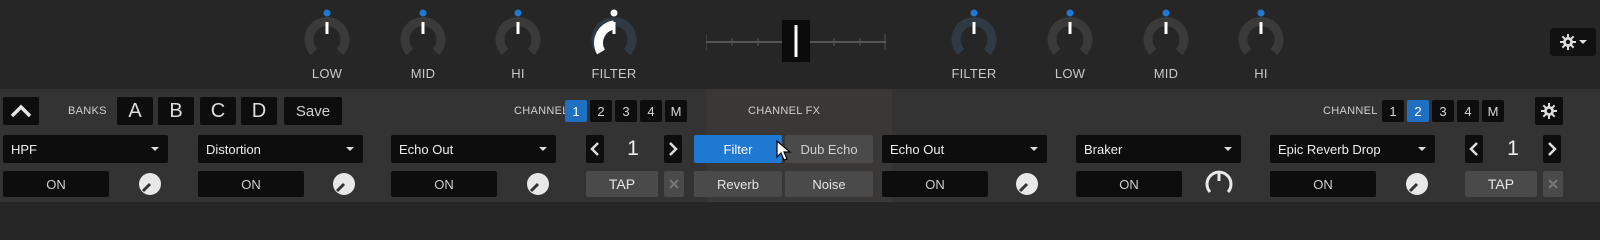 This screenshot has width=1600, height=240. I want to click on chevron-up-icon, so click(21, 111).